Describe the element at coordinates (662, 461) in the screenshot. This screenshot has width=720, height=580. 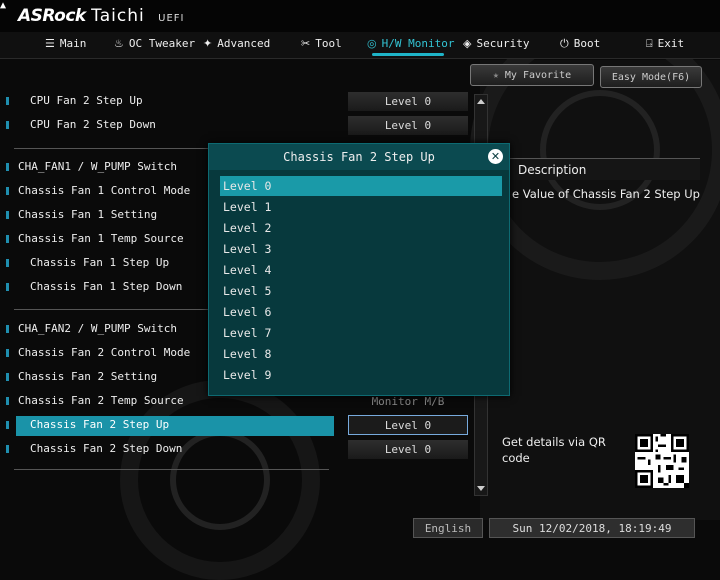
I see `qr-code-icon` at that location.